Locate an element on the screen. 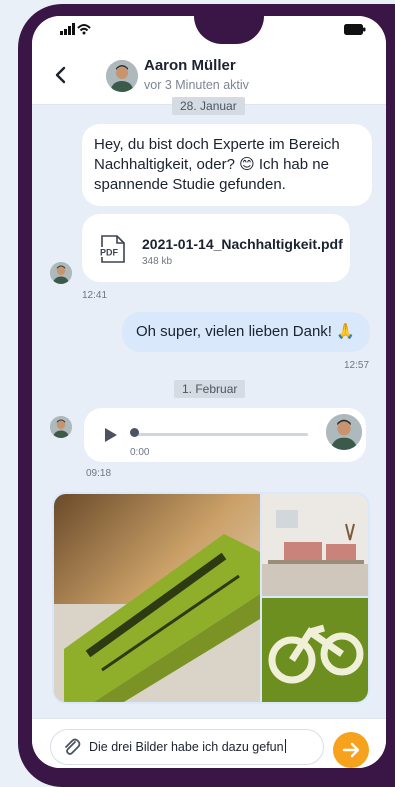 This screenshot has width=395, height=787. date-separator: 1. Februar is located at coordinates (210, 389).